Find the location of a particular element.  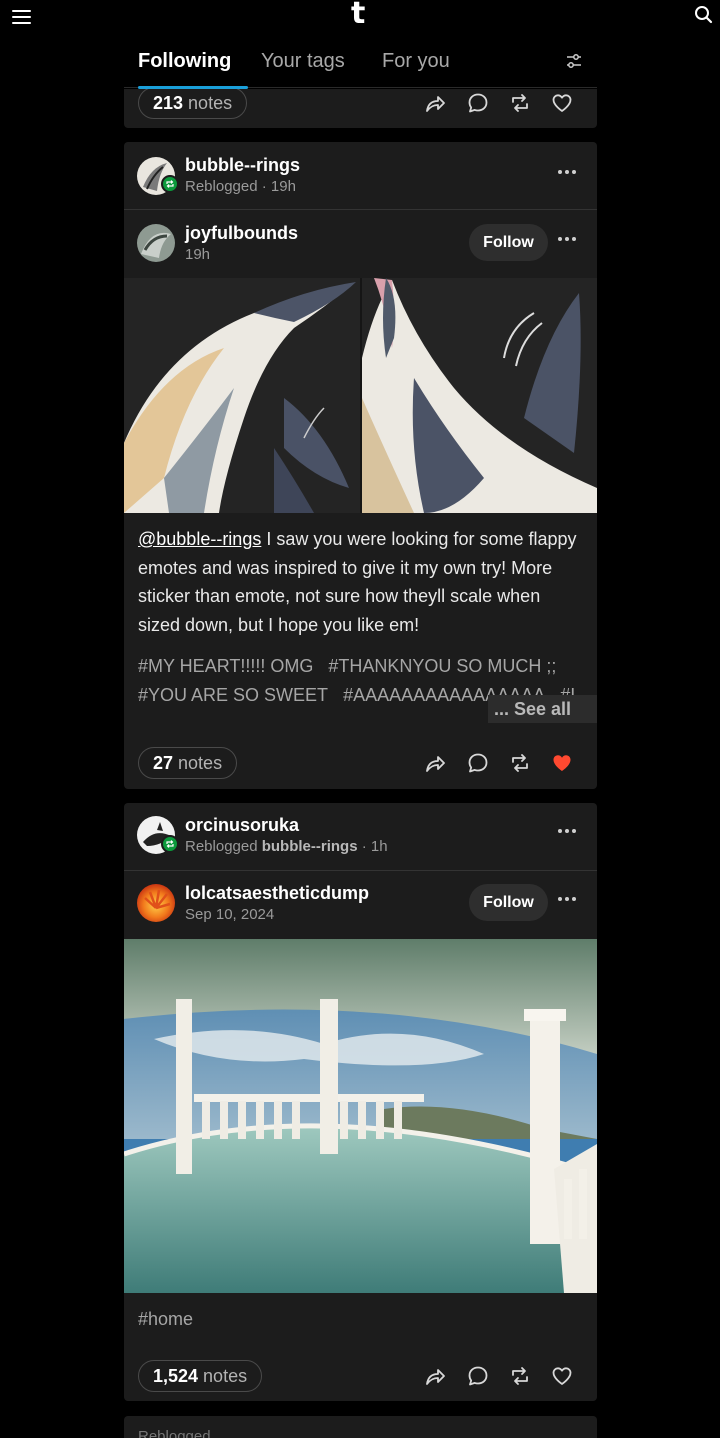

tag-link: #home is located at coordinates (165, 1319).